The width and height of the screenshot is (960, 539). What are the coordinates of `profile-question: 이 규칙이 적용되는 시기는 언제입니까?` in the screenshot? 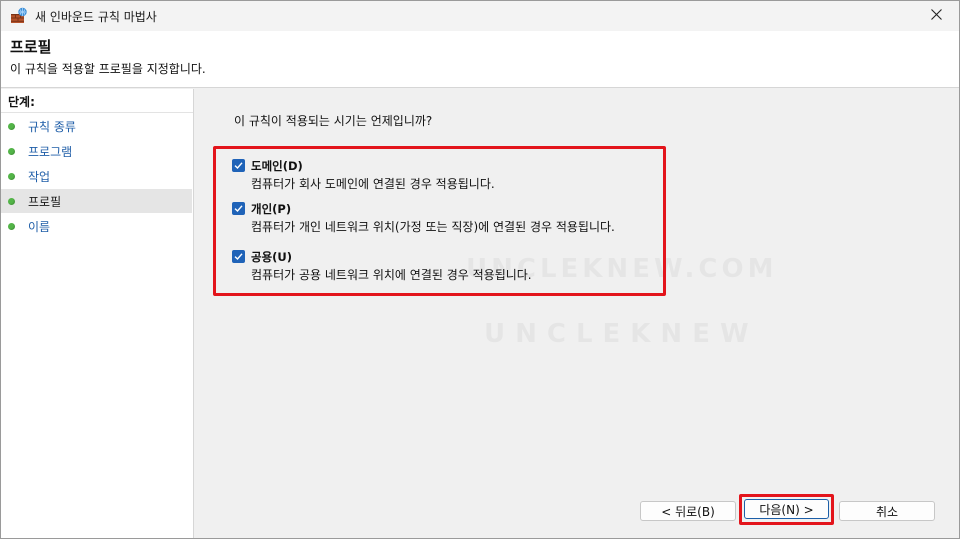 It's located at (333, 121).